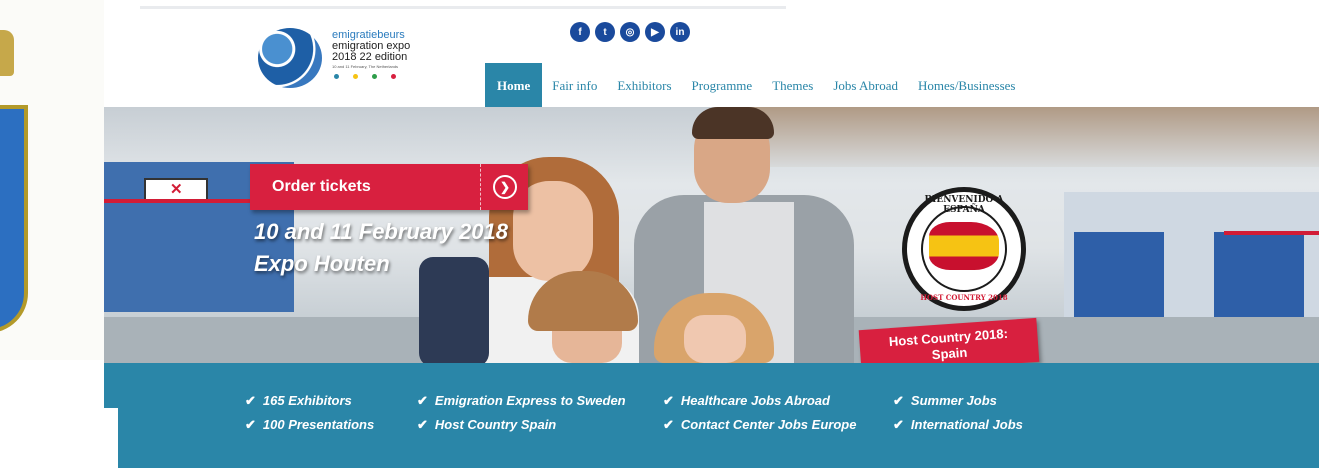 Image resolution: width=1319 pixels, height=475 pixels. Describe the element at coordinates (715, 339) in the screenshot. I see `girl-face` at that location.